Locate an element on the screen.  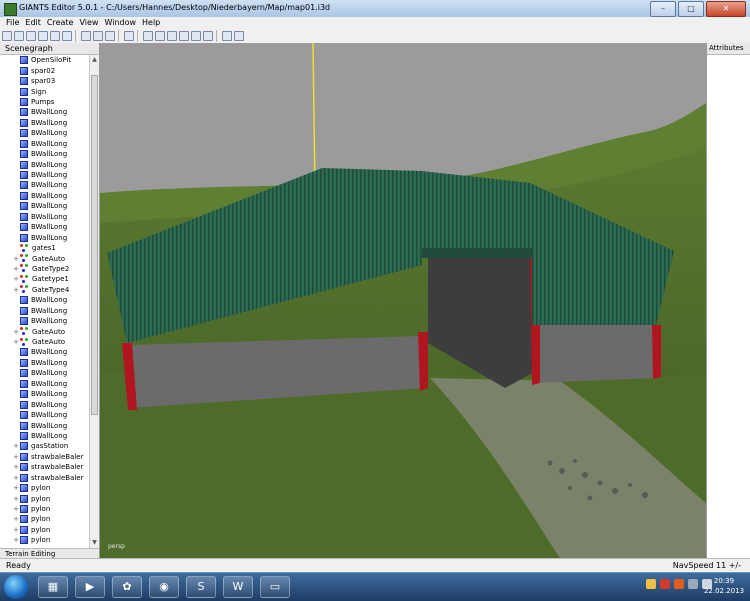
media-player-taskbar-icon: ▶ is located at coordinates (90, 587).